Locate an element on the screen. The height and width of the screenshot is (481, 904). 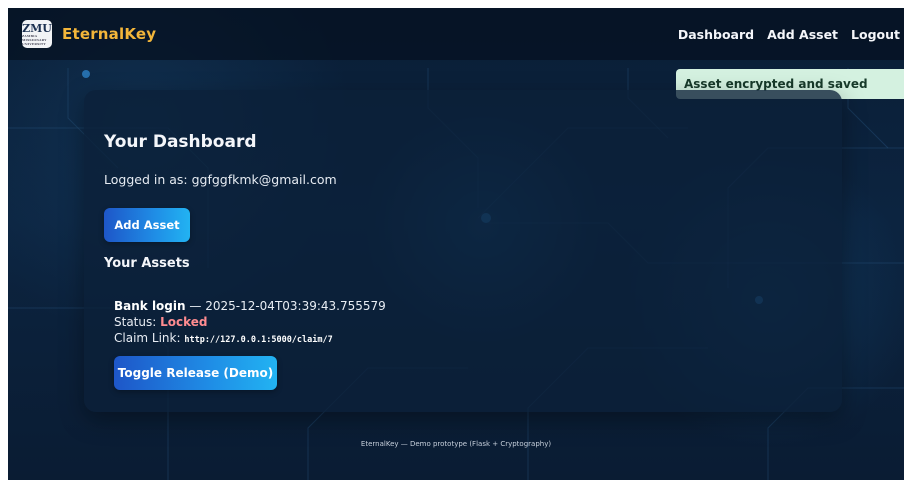
asset-title-line: Bank login — 2025-12-04T03:39:43.755579 is located at coordinates (364, 306).